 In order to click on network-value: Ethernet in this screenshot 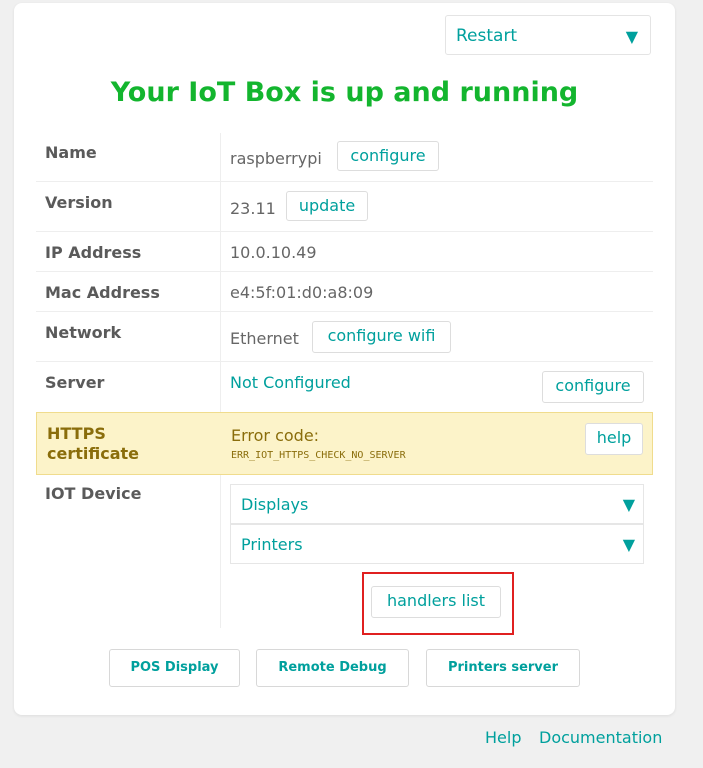, I will do `click(264, 338)`.